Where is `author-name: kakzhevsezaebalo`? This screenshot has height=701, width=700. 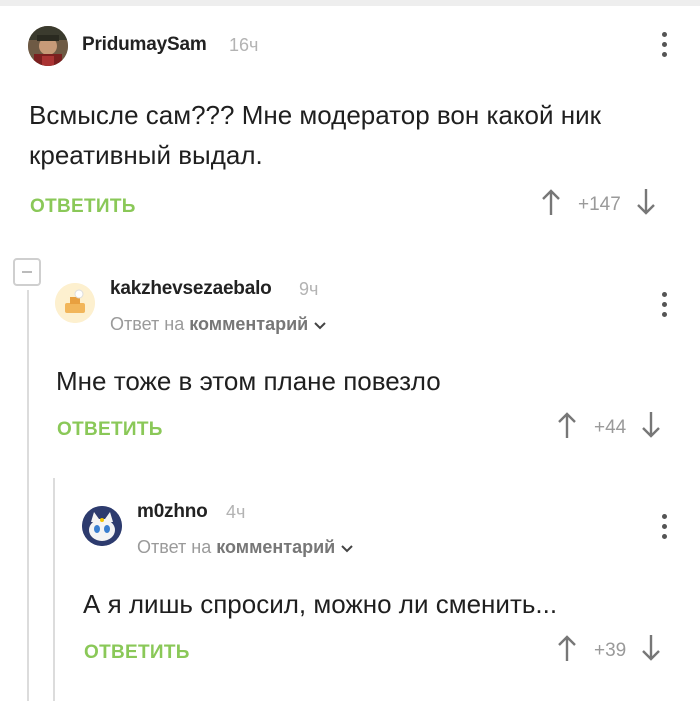 author-name: kakzhevsezaebalo is located at coordinates (191, 289).